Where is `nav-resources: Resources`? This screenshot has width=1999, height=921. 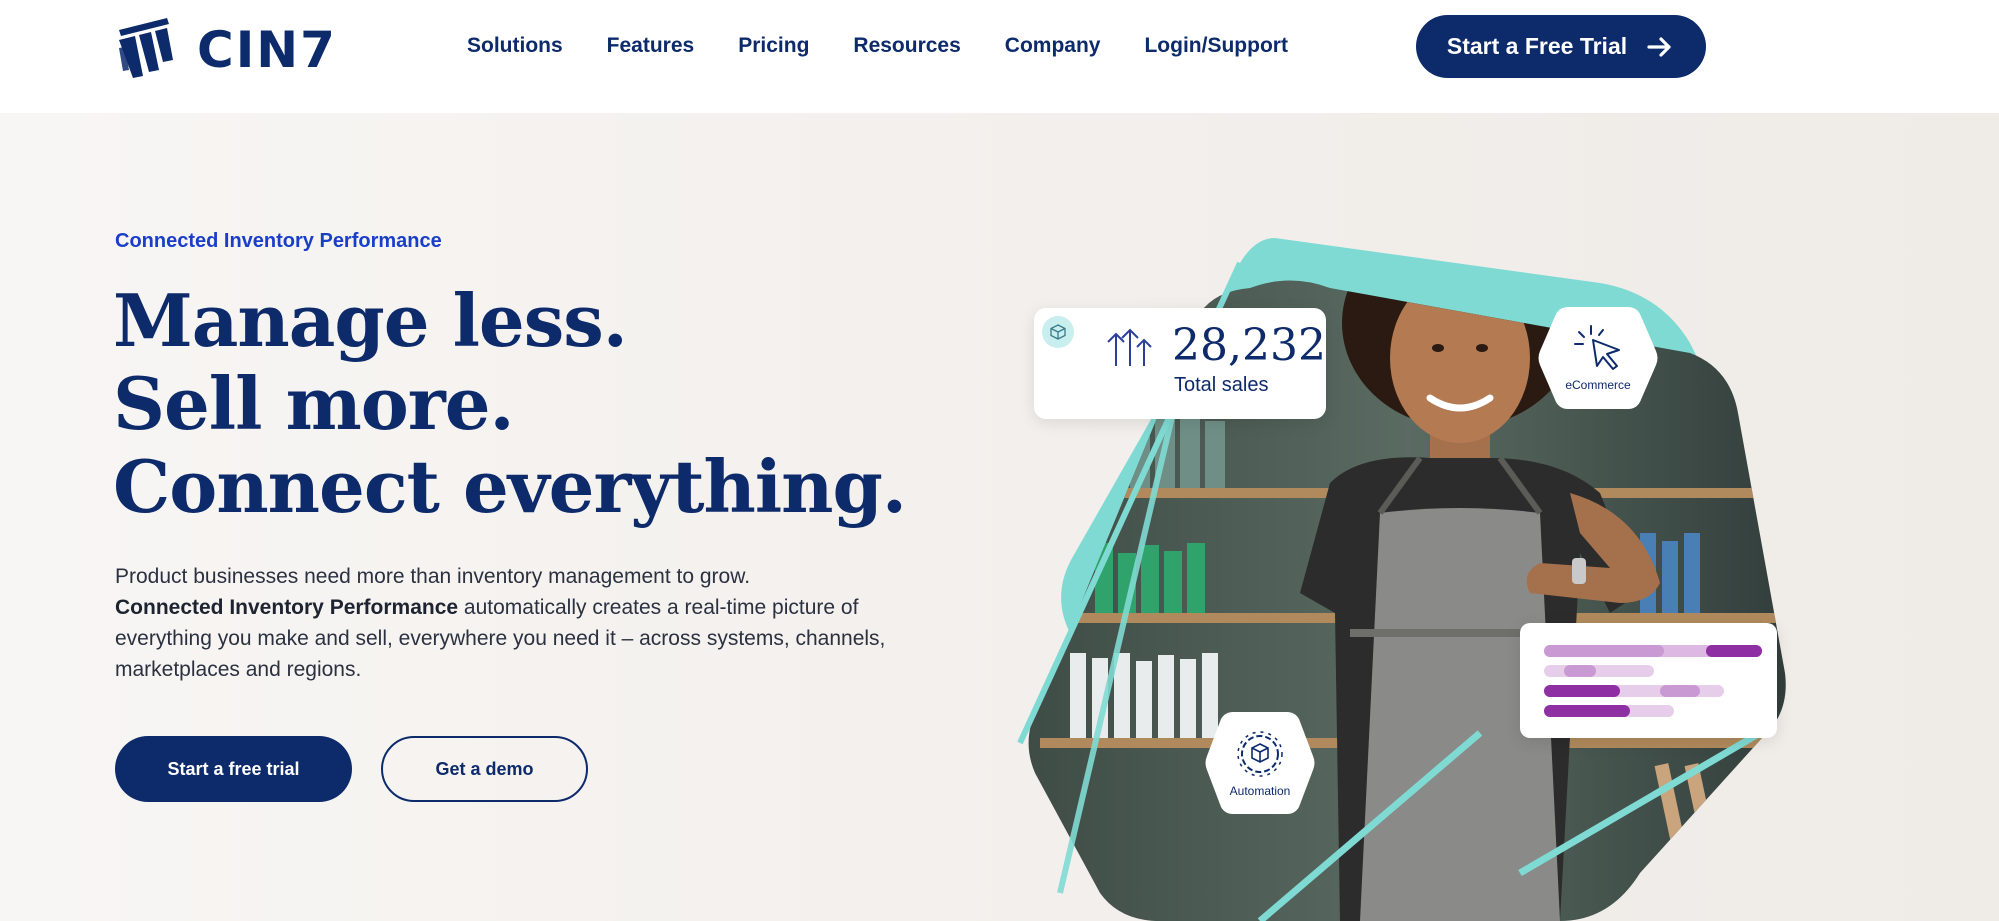 nav-resources: Resources is located at coordinates (906, 46).